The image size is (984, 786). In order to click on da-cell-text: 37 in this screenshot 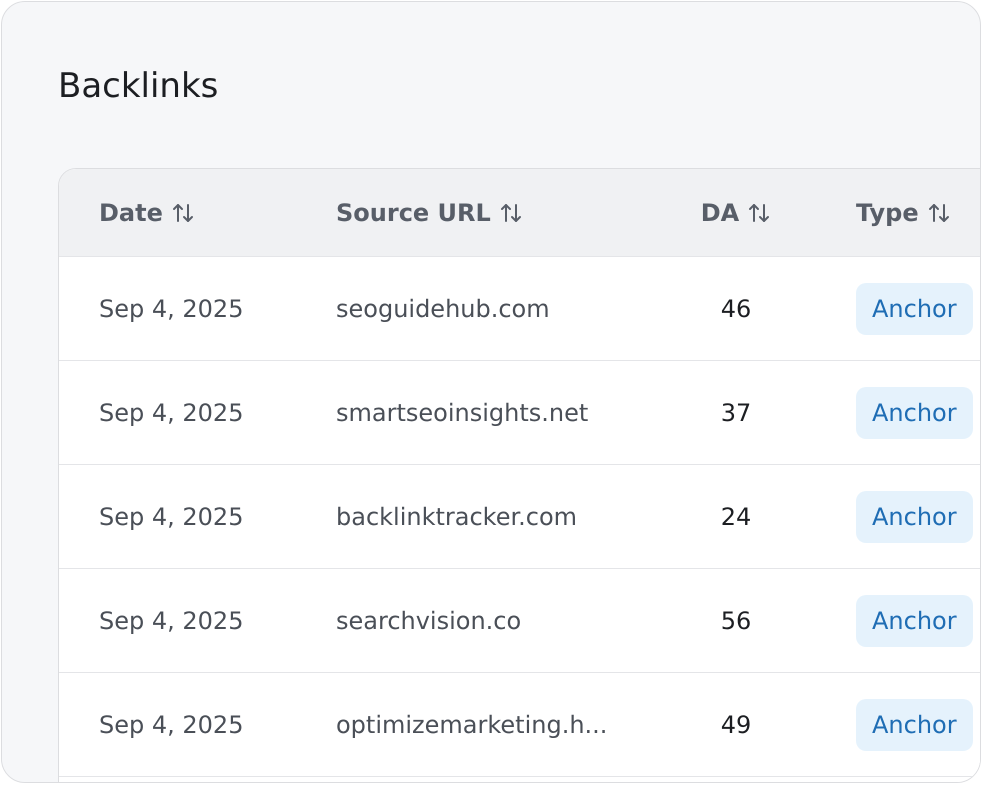, I will do `click(736, 412)`.